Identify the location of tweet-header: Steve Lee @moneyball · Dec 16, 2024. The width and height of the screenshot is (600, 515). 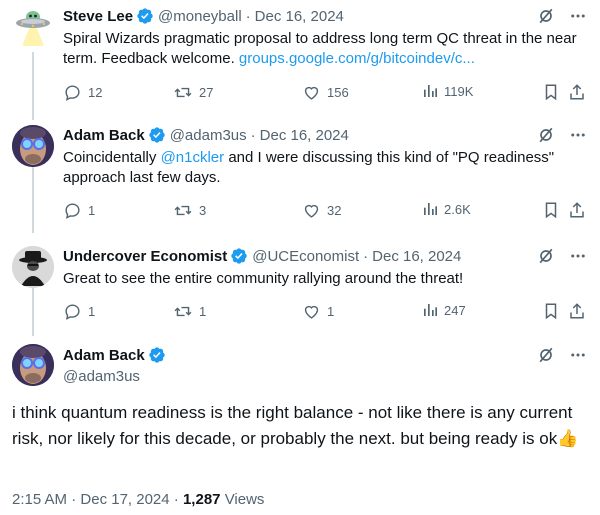
(325, 16).